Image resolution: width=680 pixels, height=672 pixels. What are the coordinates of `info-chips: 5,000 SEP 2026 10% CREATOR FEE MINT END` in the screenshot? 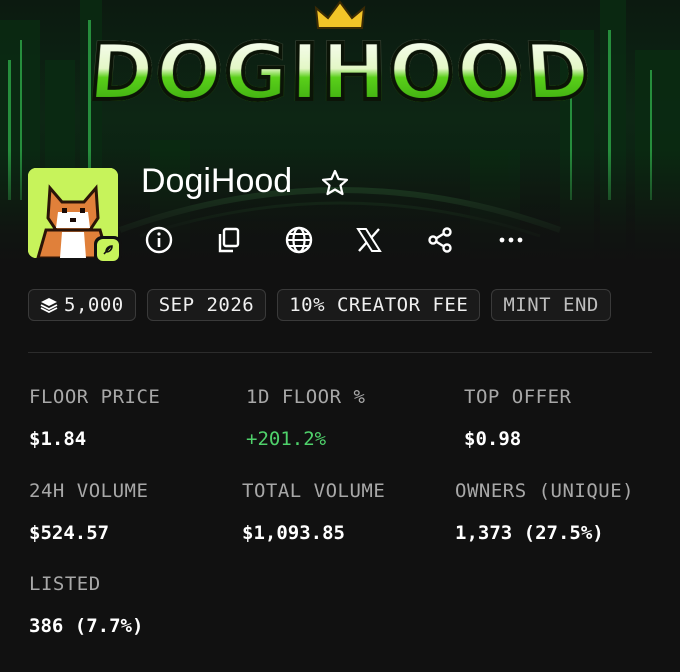 It's located at (340, 306).